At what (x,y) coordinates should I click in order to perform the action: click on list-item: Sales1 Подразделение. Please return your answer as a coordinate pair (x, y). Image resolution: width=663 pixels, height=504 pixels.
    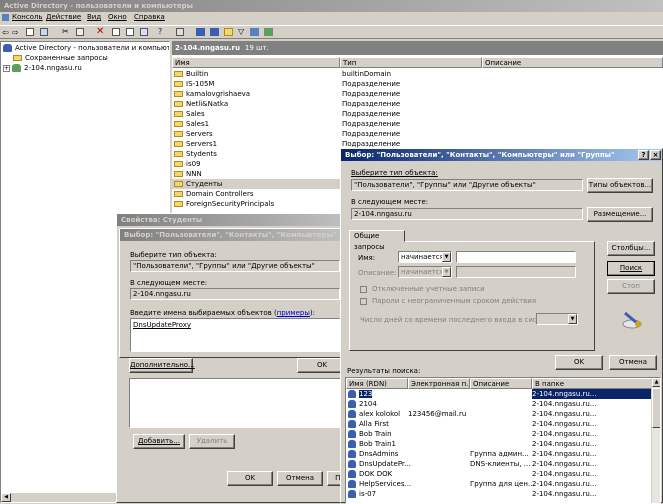
    Looking at the image, I should click on (417, 124).